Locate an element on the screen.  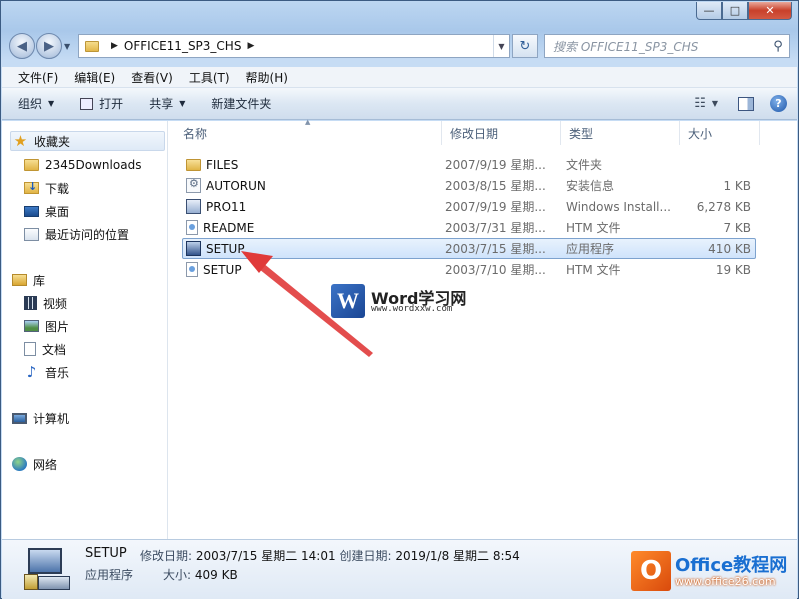
sidebar-item-label: 网络 is located at coordinates (45, 464).